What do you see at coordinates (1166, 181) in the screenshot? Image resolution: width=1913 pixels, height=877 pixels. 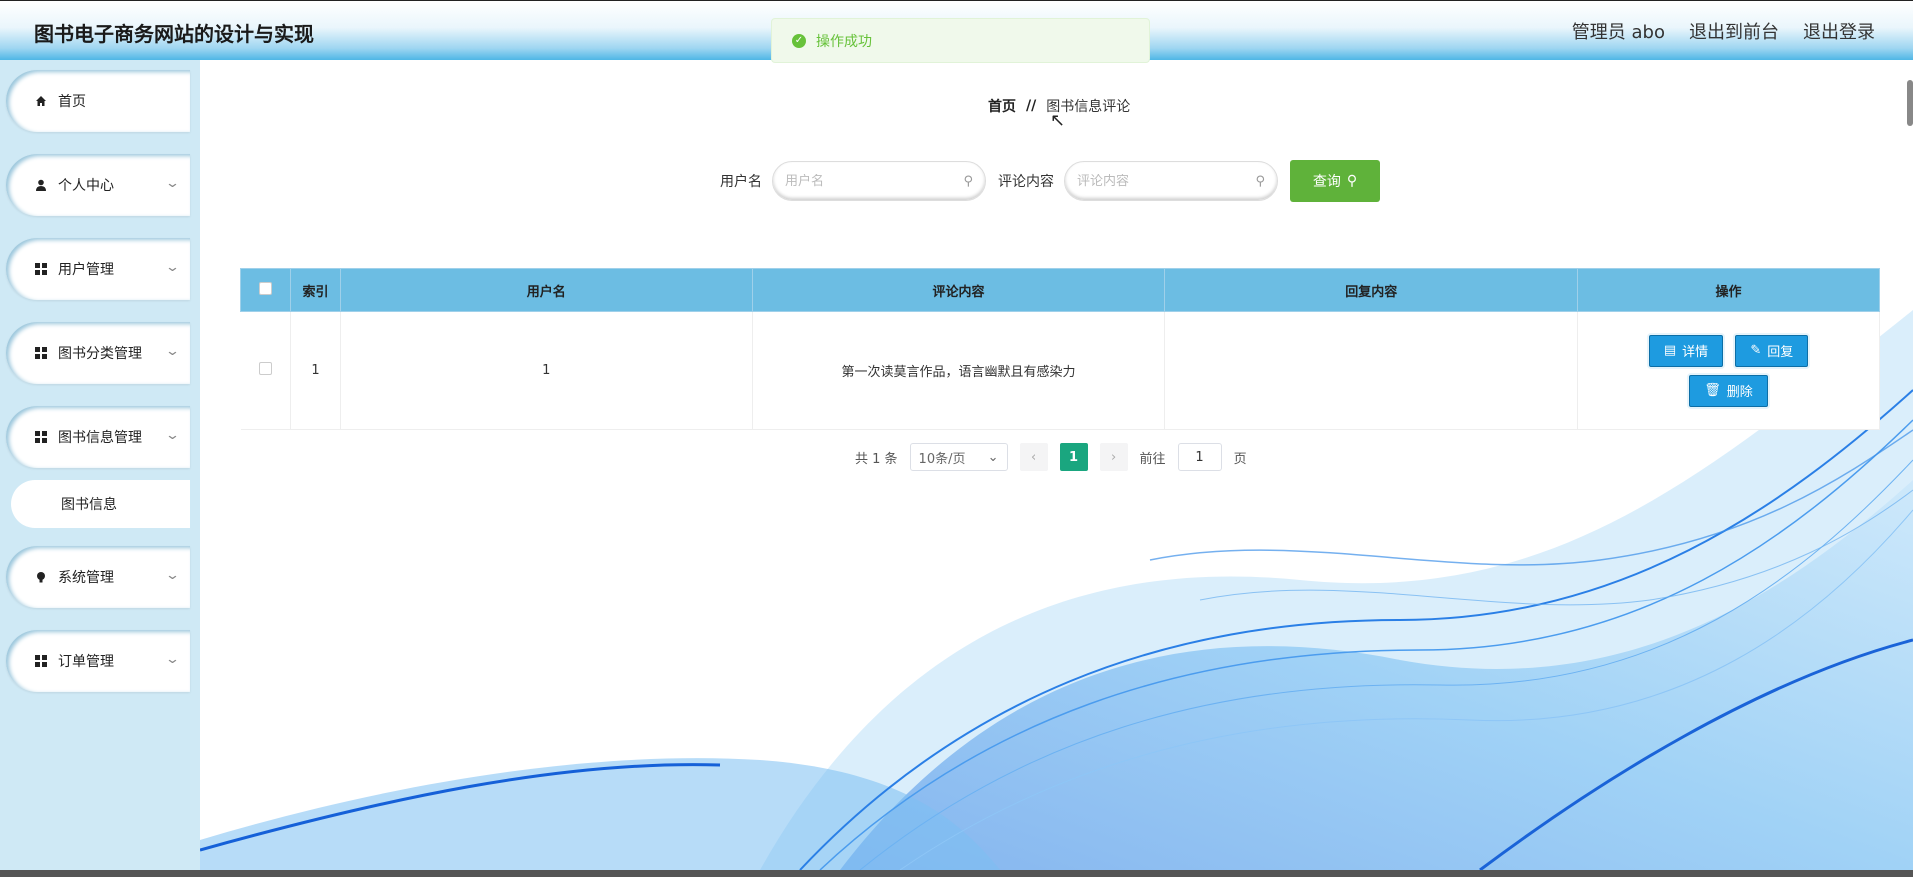 I see `comment-search-input` at bounding box center [1166, 181].